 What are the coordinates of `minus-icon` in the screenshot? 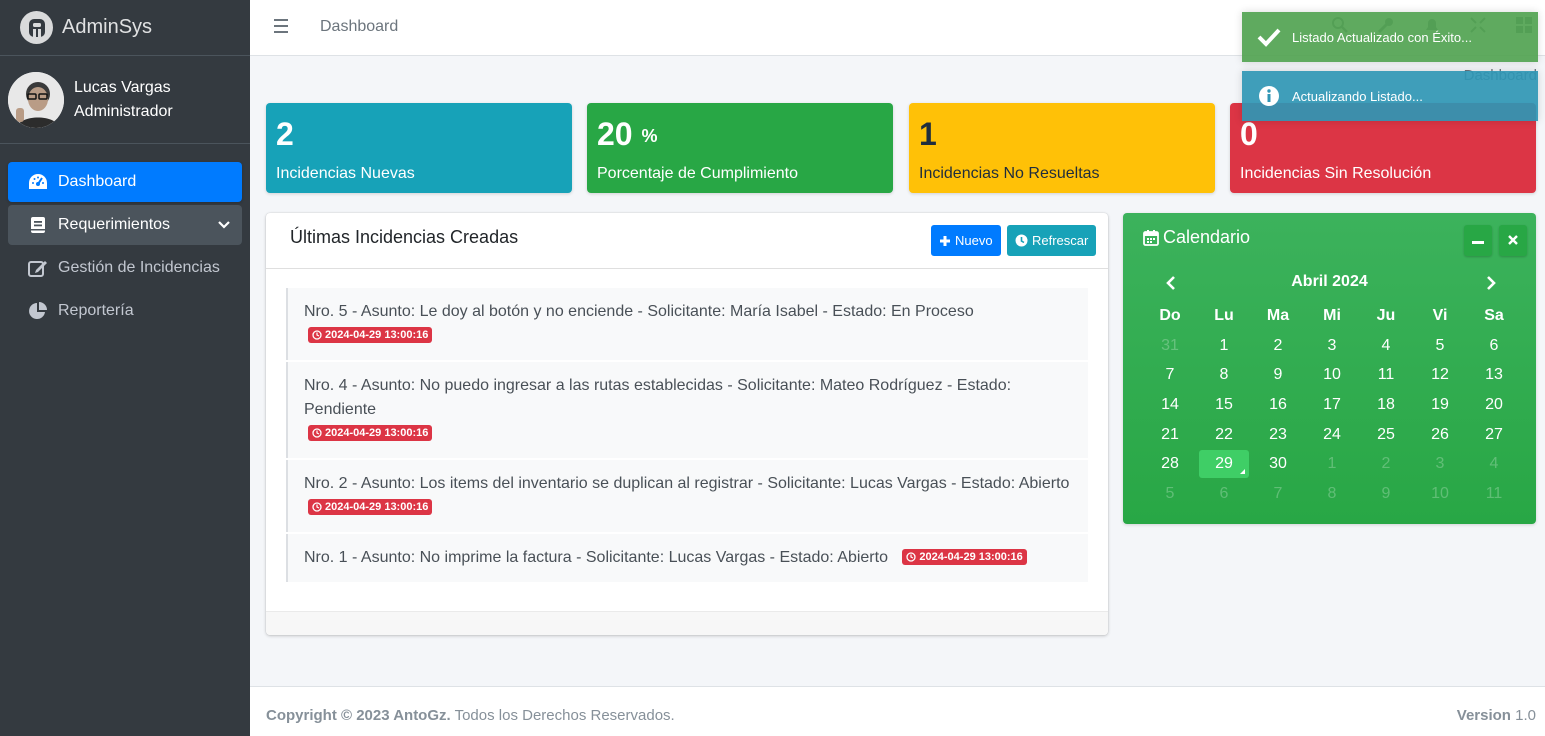 It's located at (1478, 241).